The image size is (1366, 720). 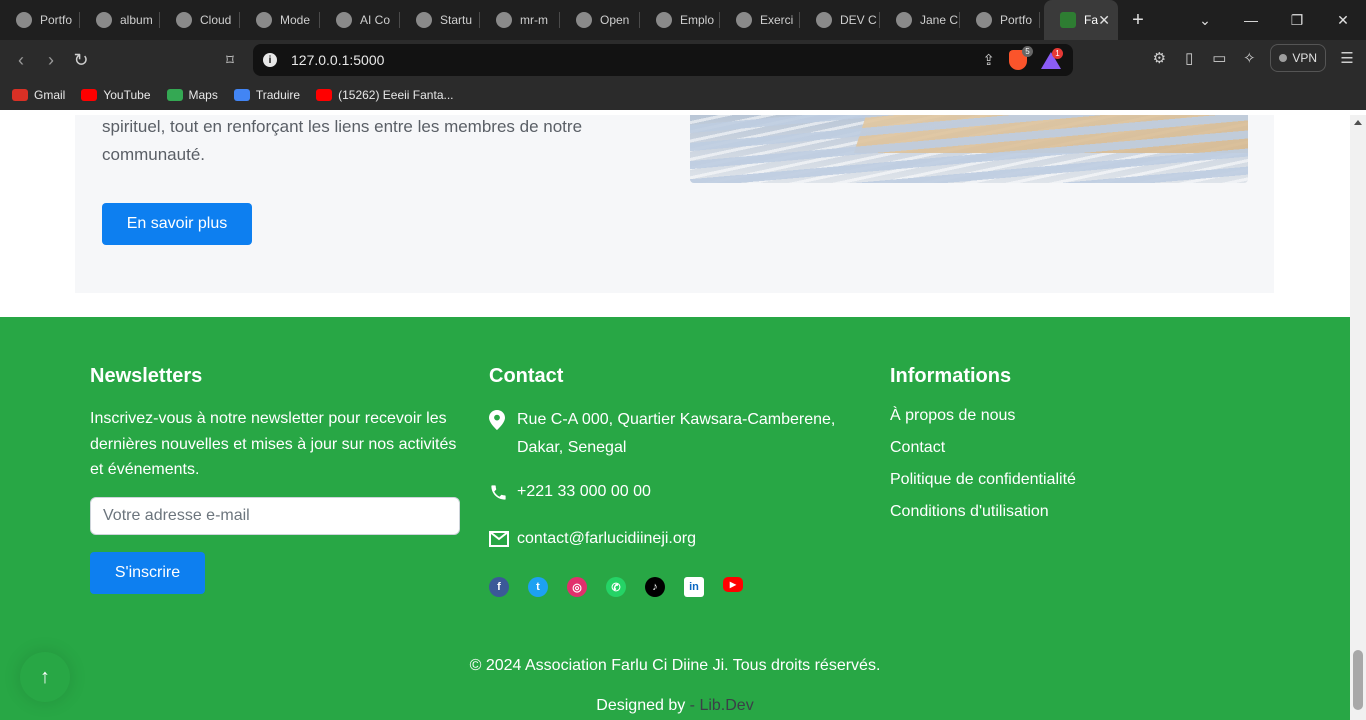 What do you see at coordinates (1283, 58) in the screenshot?
I see `vpn-status-icon` at bounding box center [1283, 58].